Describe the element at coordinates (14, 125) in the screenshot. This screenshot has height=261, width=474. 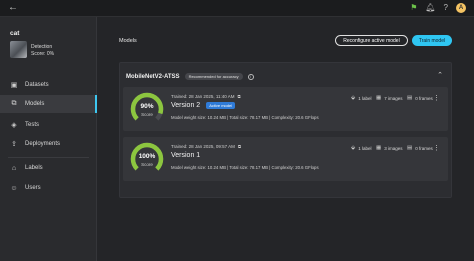
I see `tests-icon: ◈` at that location.